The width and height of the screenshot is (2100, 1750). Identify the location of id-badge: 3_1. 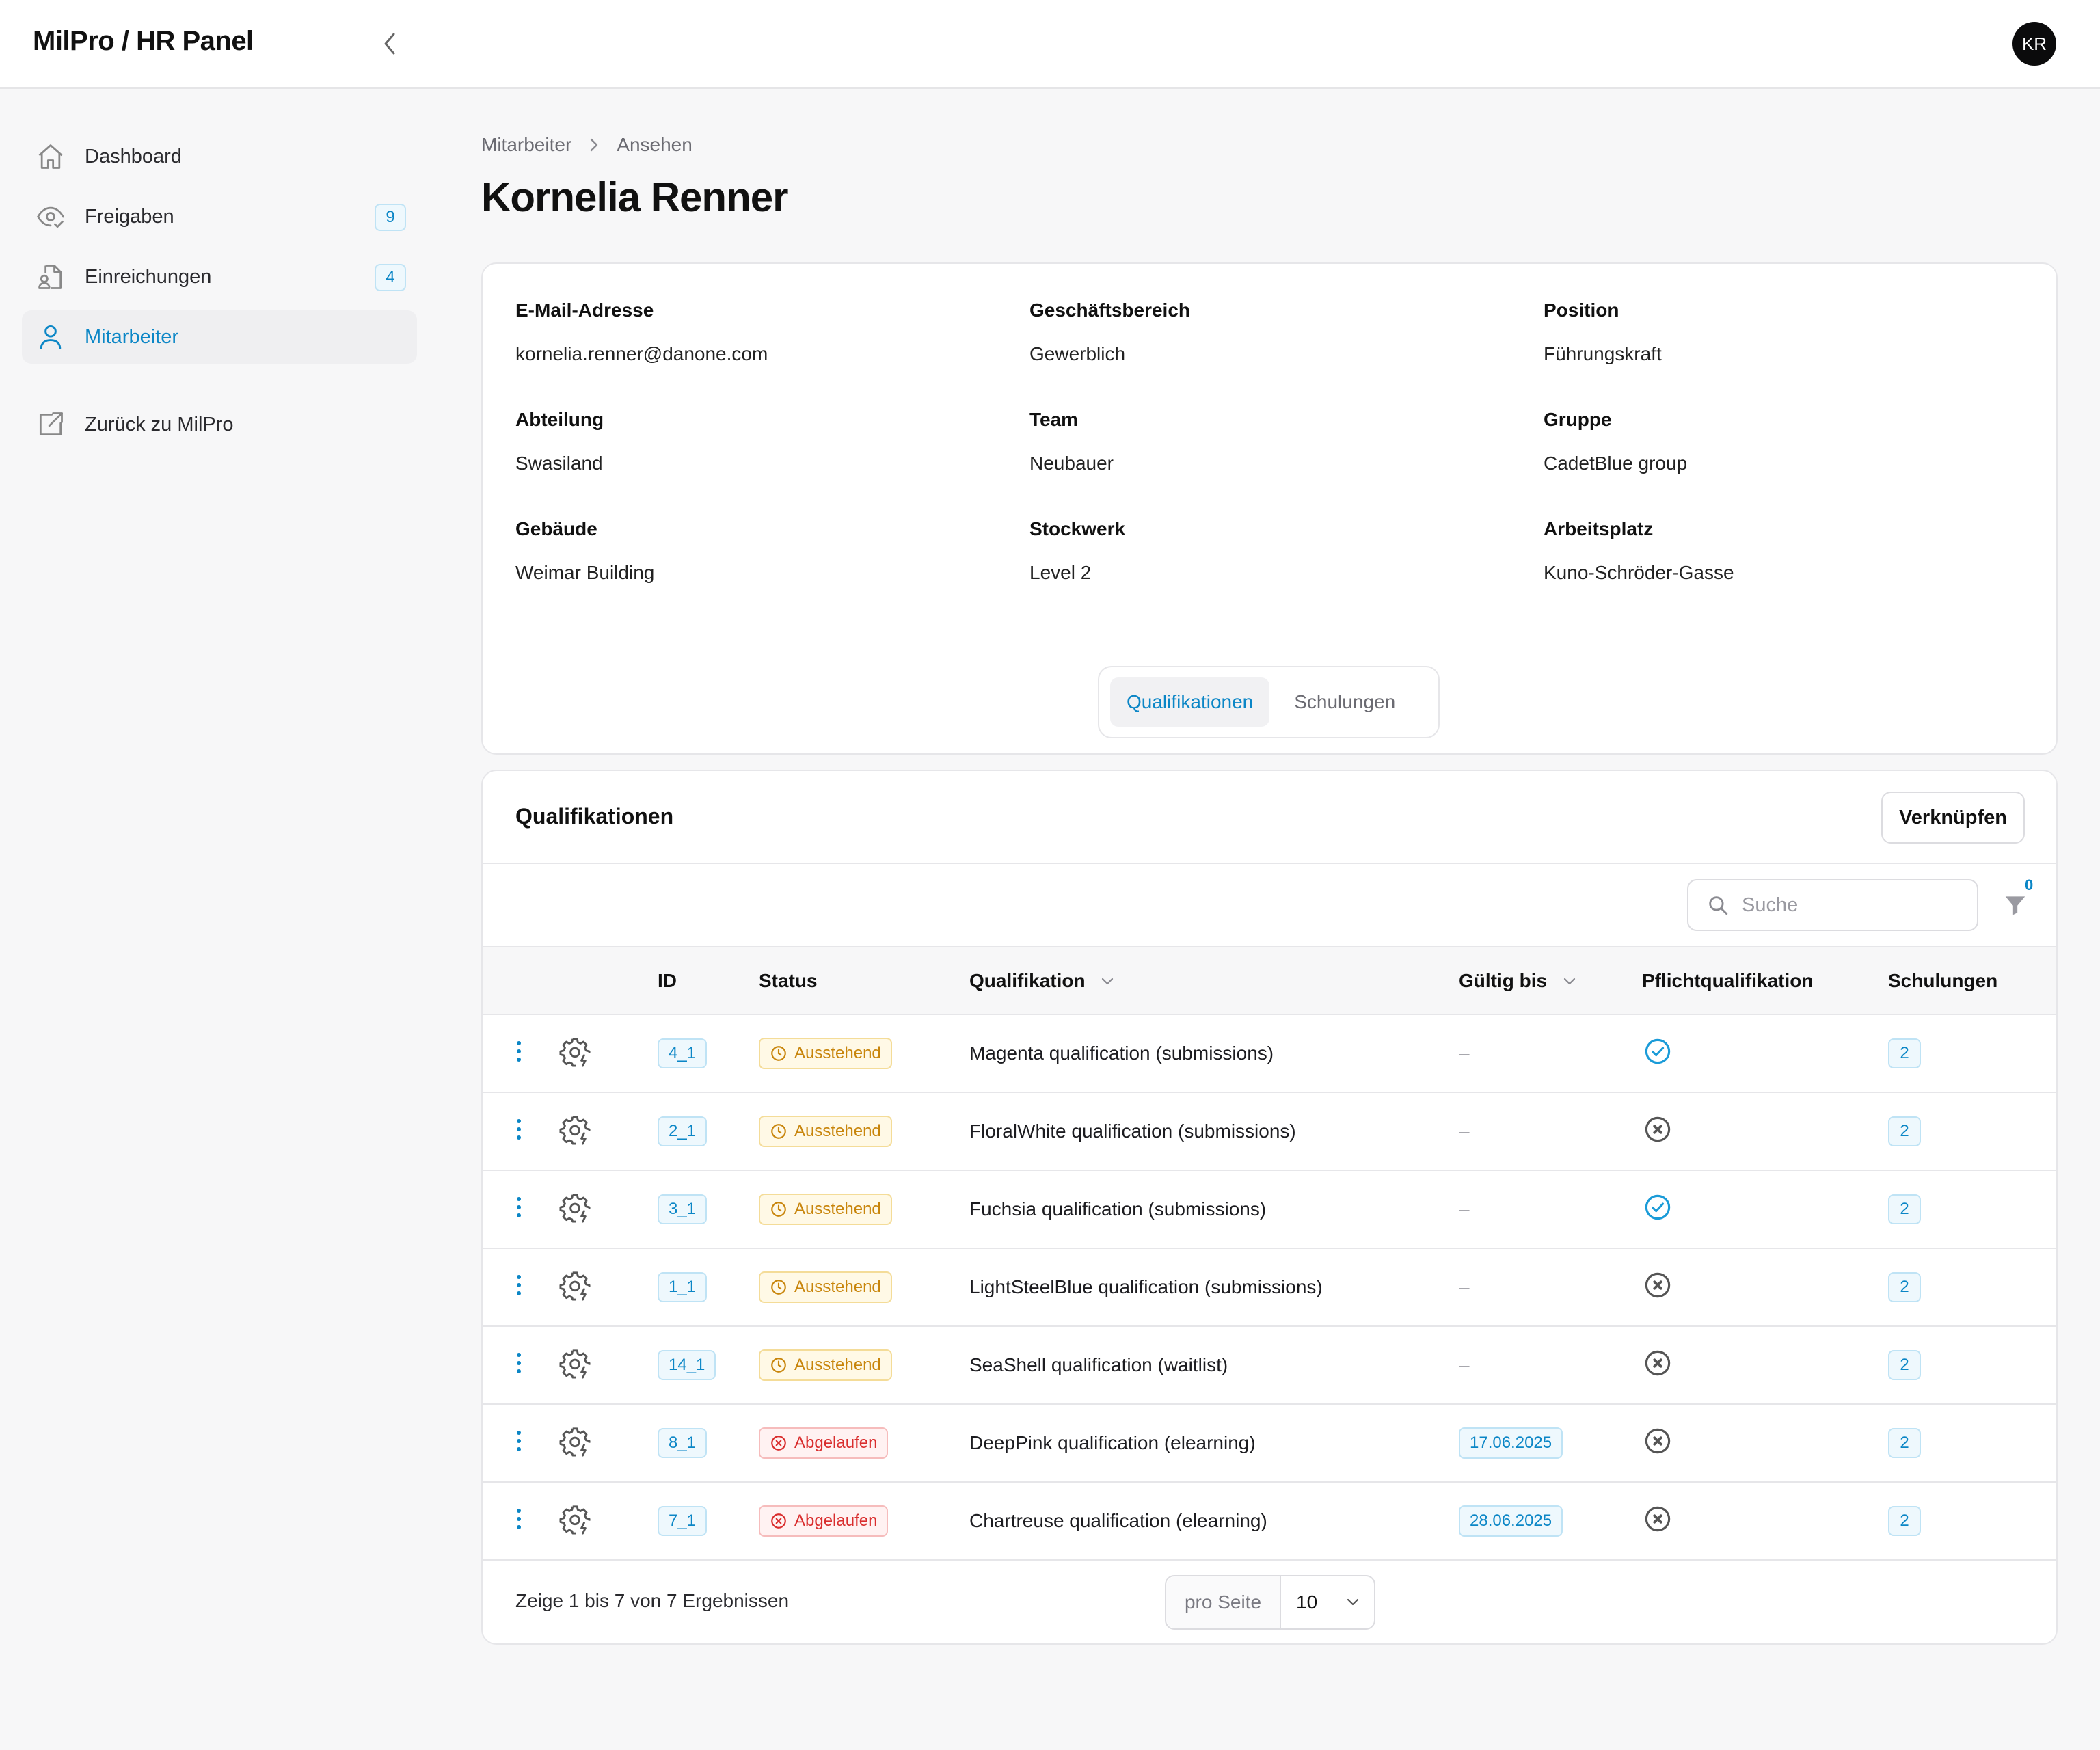
(683, 1209).